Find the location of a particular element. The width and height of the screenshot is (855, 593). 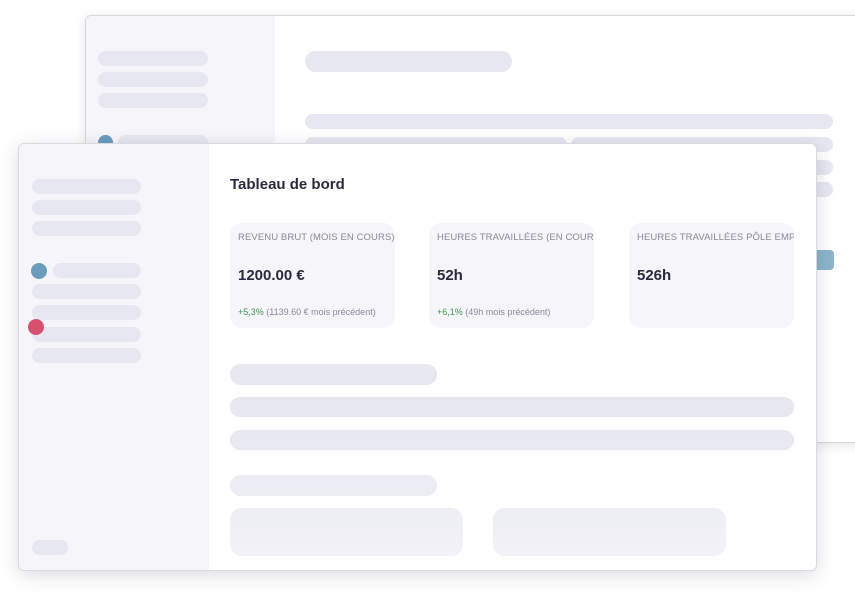

card-trend: +6,1% (49h mois précédent) is located at coordinates (493, 312).